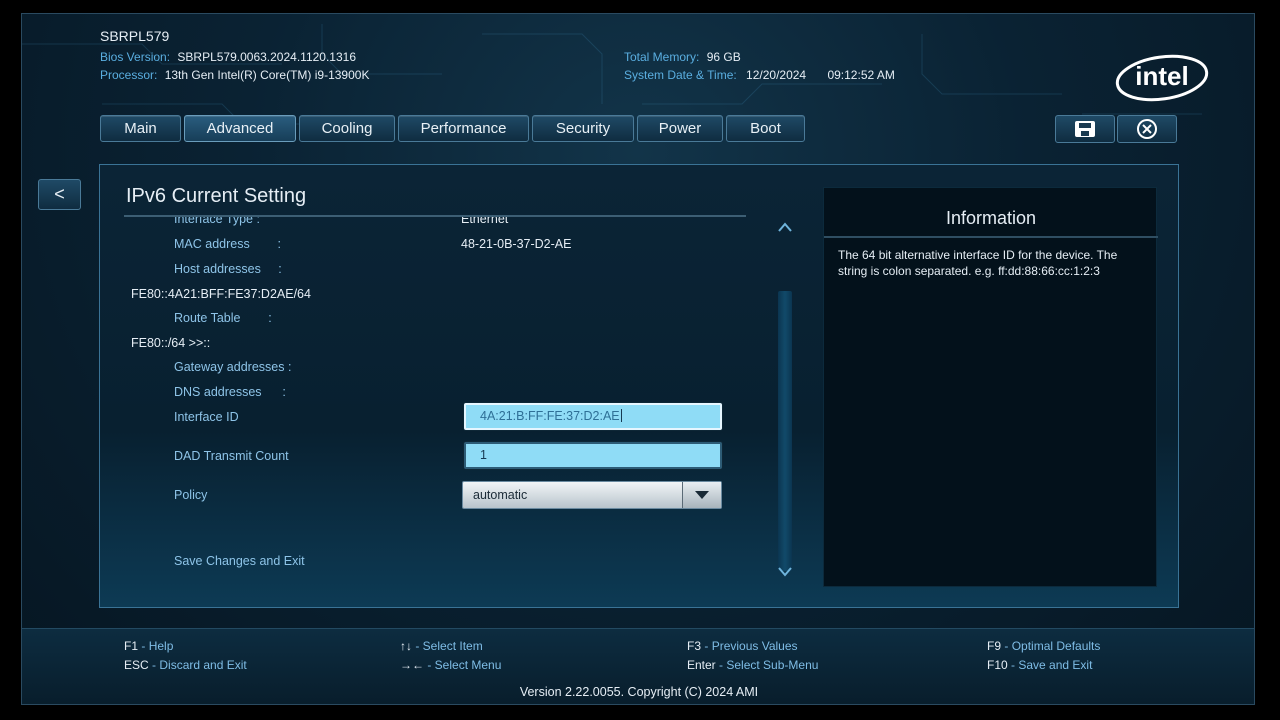 The width and height of the screenshot is (1280, 720). I want to click on tab-main: Main, so click(140, 128).